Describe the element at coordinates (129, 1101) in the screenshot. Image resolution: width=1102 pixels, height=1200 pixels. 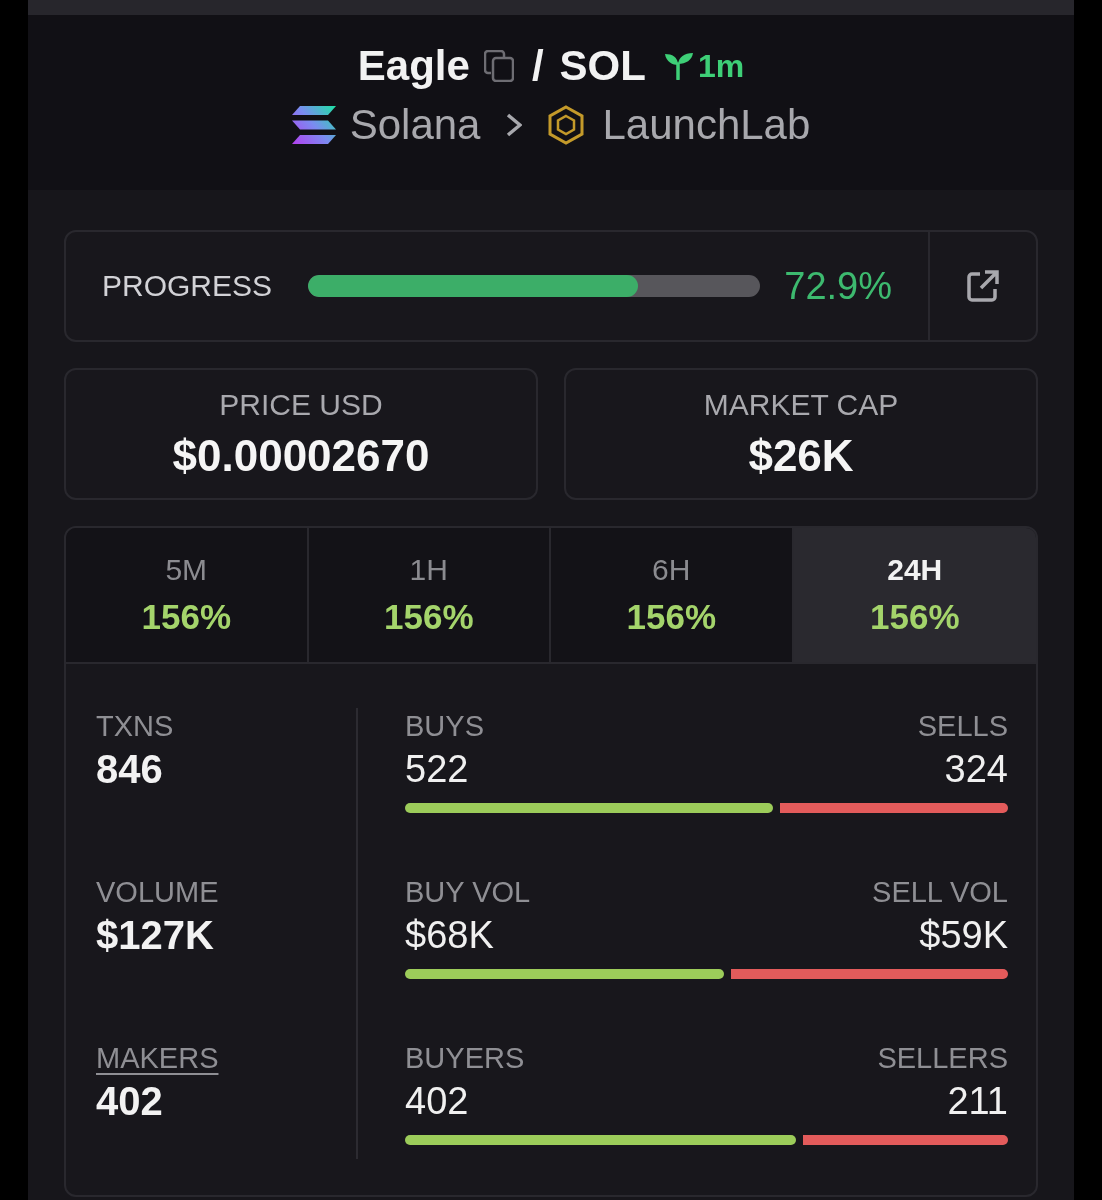
I see `stat-value: 402` at that location.